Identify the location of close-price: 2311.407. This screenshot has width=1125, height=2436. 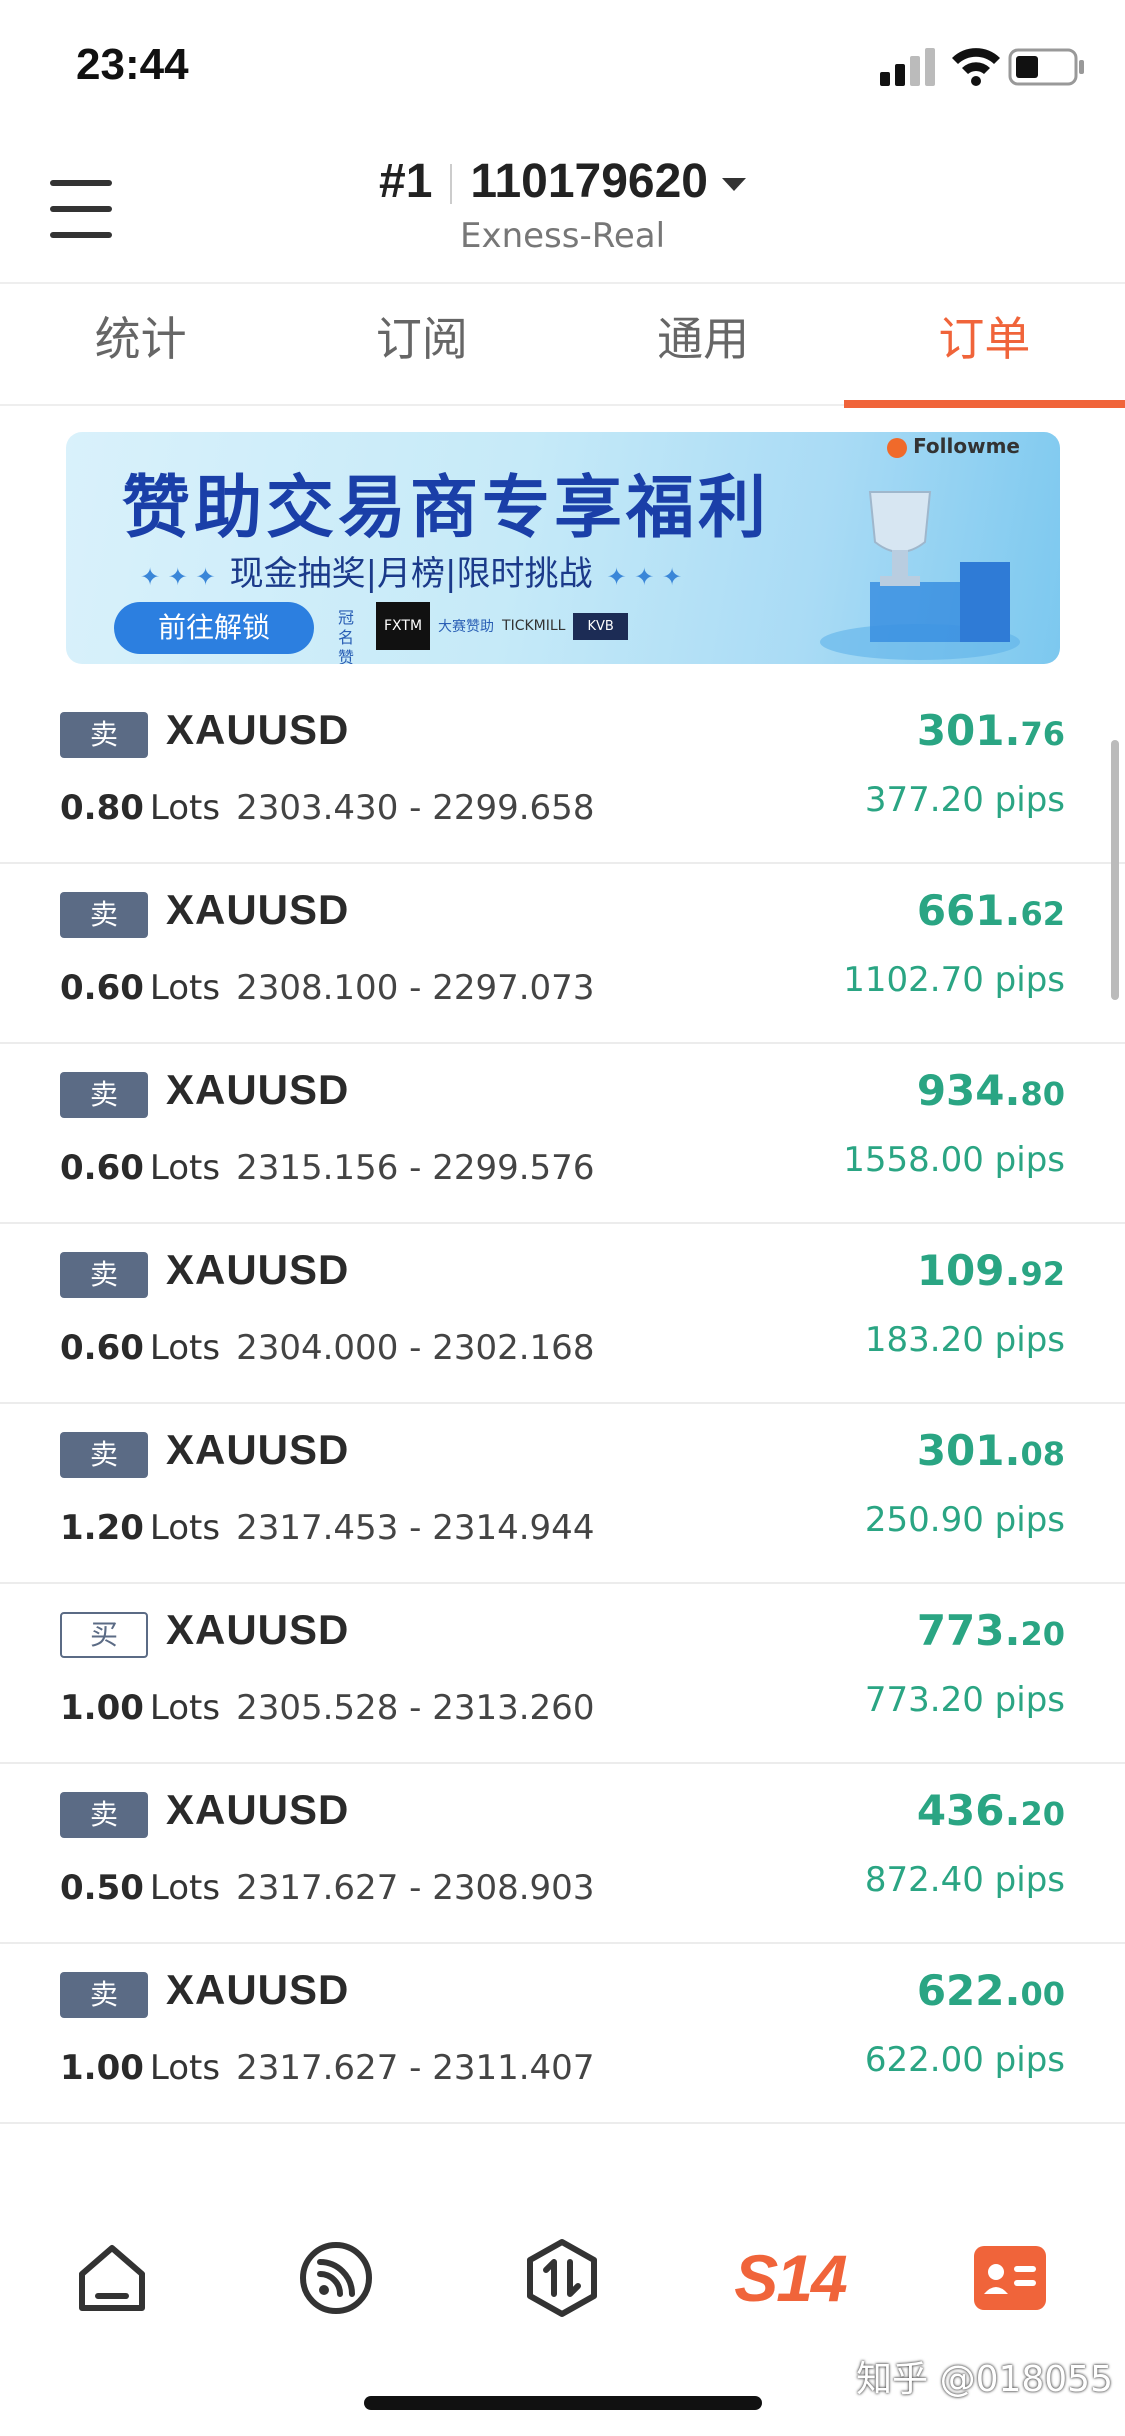
(513, 2068).